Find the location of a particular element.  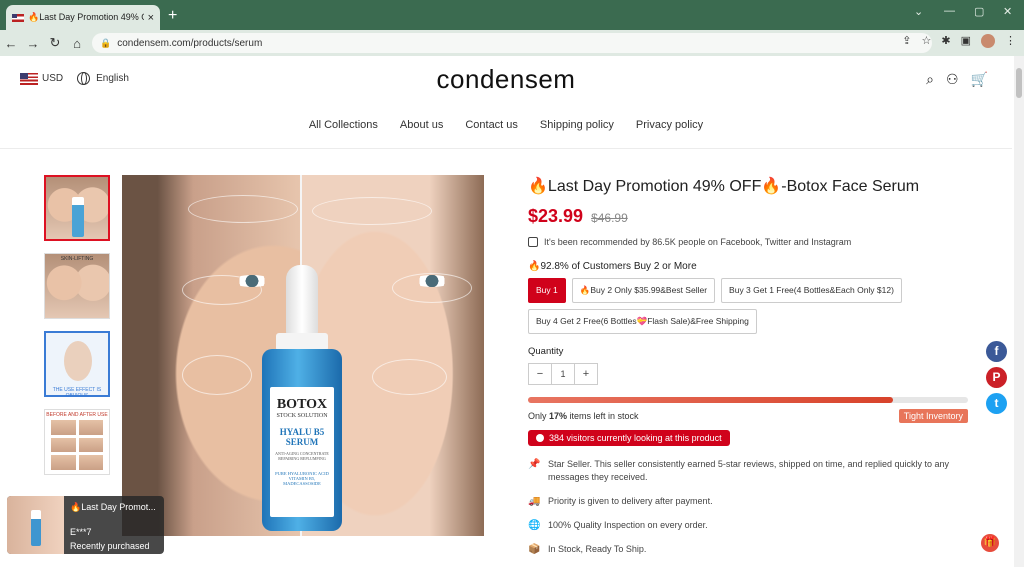

thumbnail-label: SKIN-LIFTING is located at coordinates (77, 259).